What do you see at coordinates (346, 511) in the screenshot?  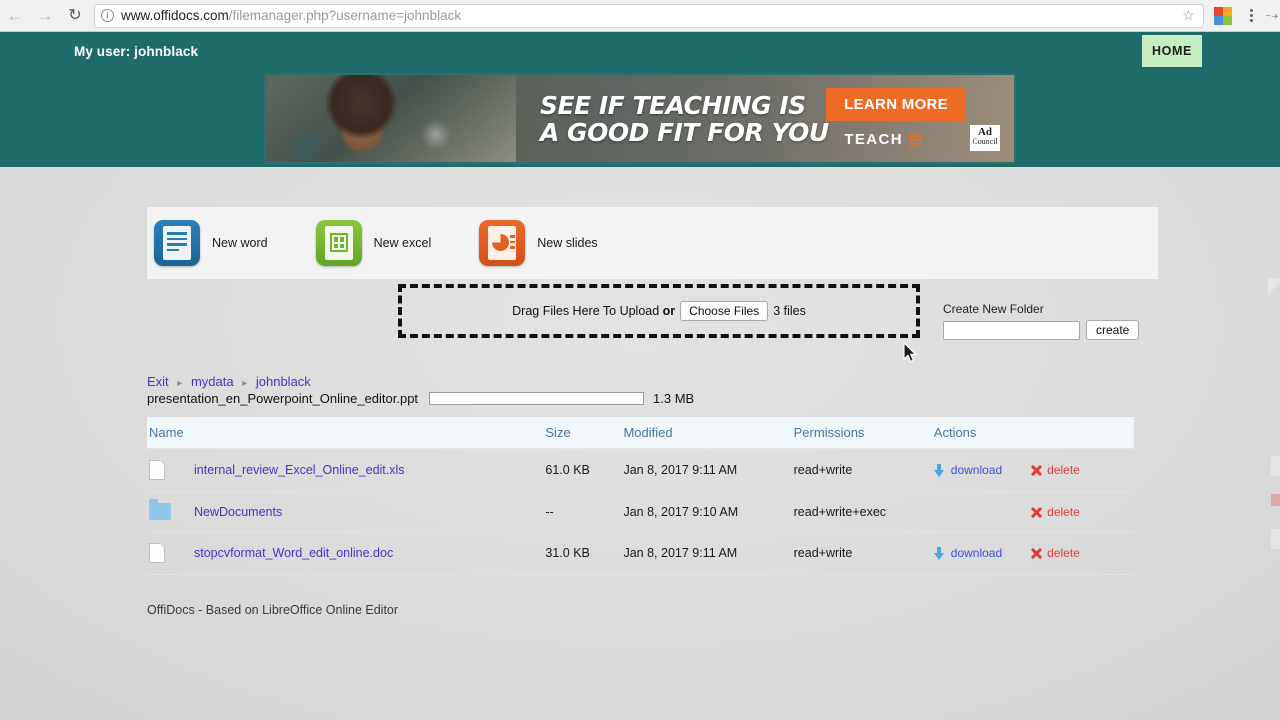 I see `file-name-cell: NewDocuments` at bounding box center [346, 511].